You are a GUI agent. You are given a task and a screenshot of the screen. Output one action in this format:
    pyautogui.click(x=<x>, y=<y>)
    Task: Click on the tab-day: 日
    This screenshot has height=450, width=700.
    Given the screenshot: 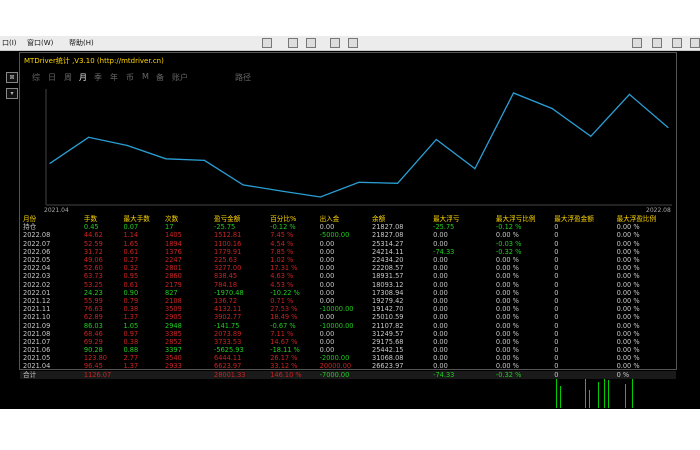 What is the action you would take?
    pyautogui.click(x=52, y=77)
    